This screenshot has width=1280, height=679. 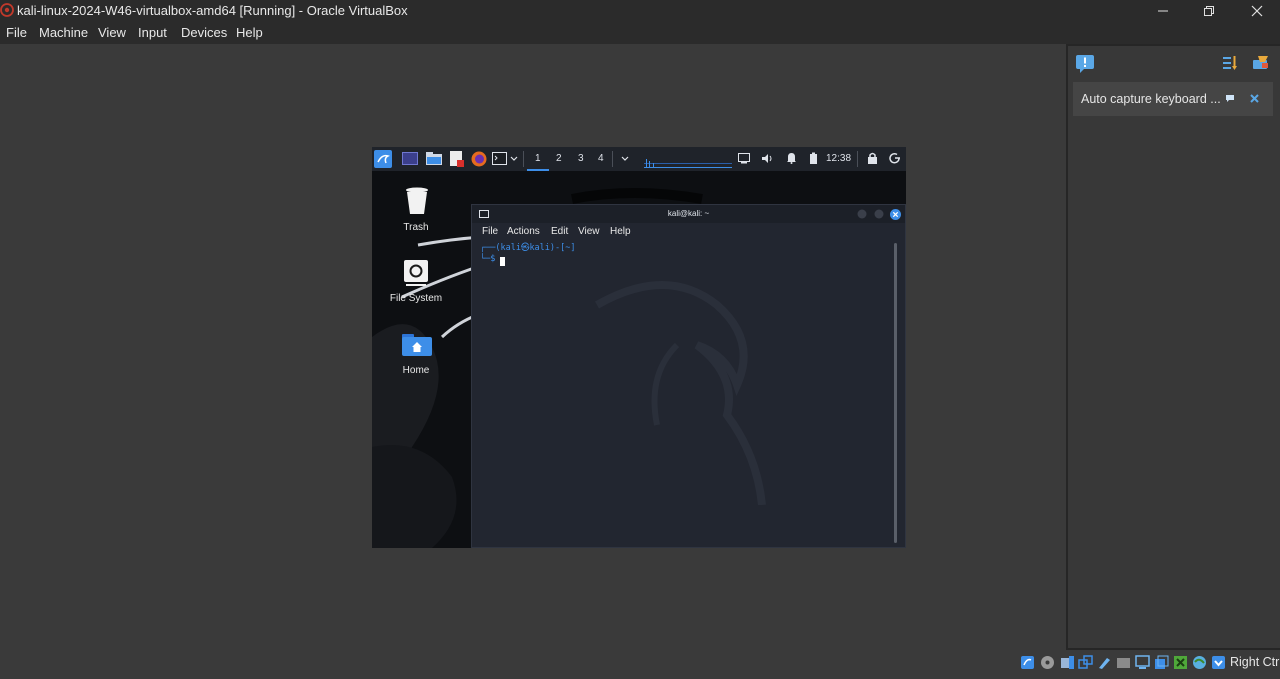 I want to click on terminal-menu-actions: Actions, so click(x=523, y=231).